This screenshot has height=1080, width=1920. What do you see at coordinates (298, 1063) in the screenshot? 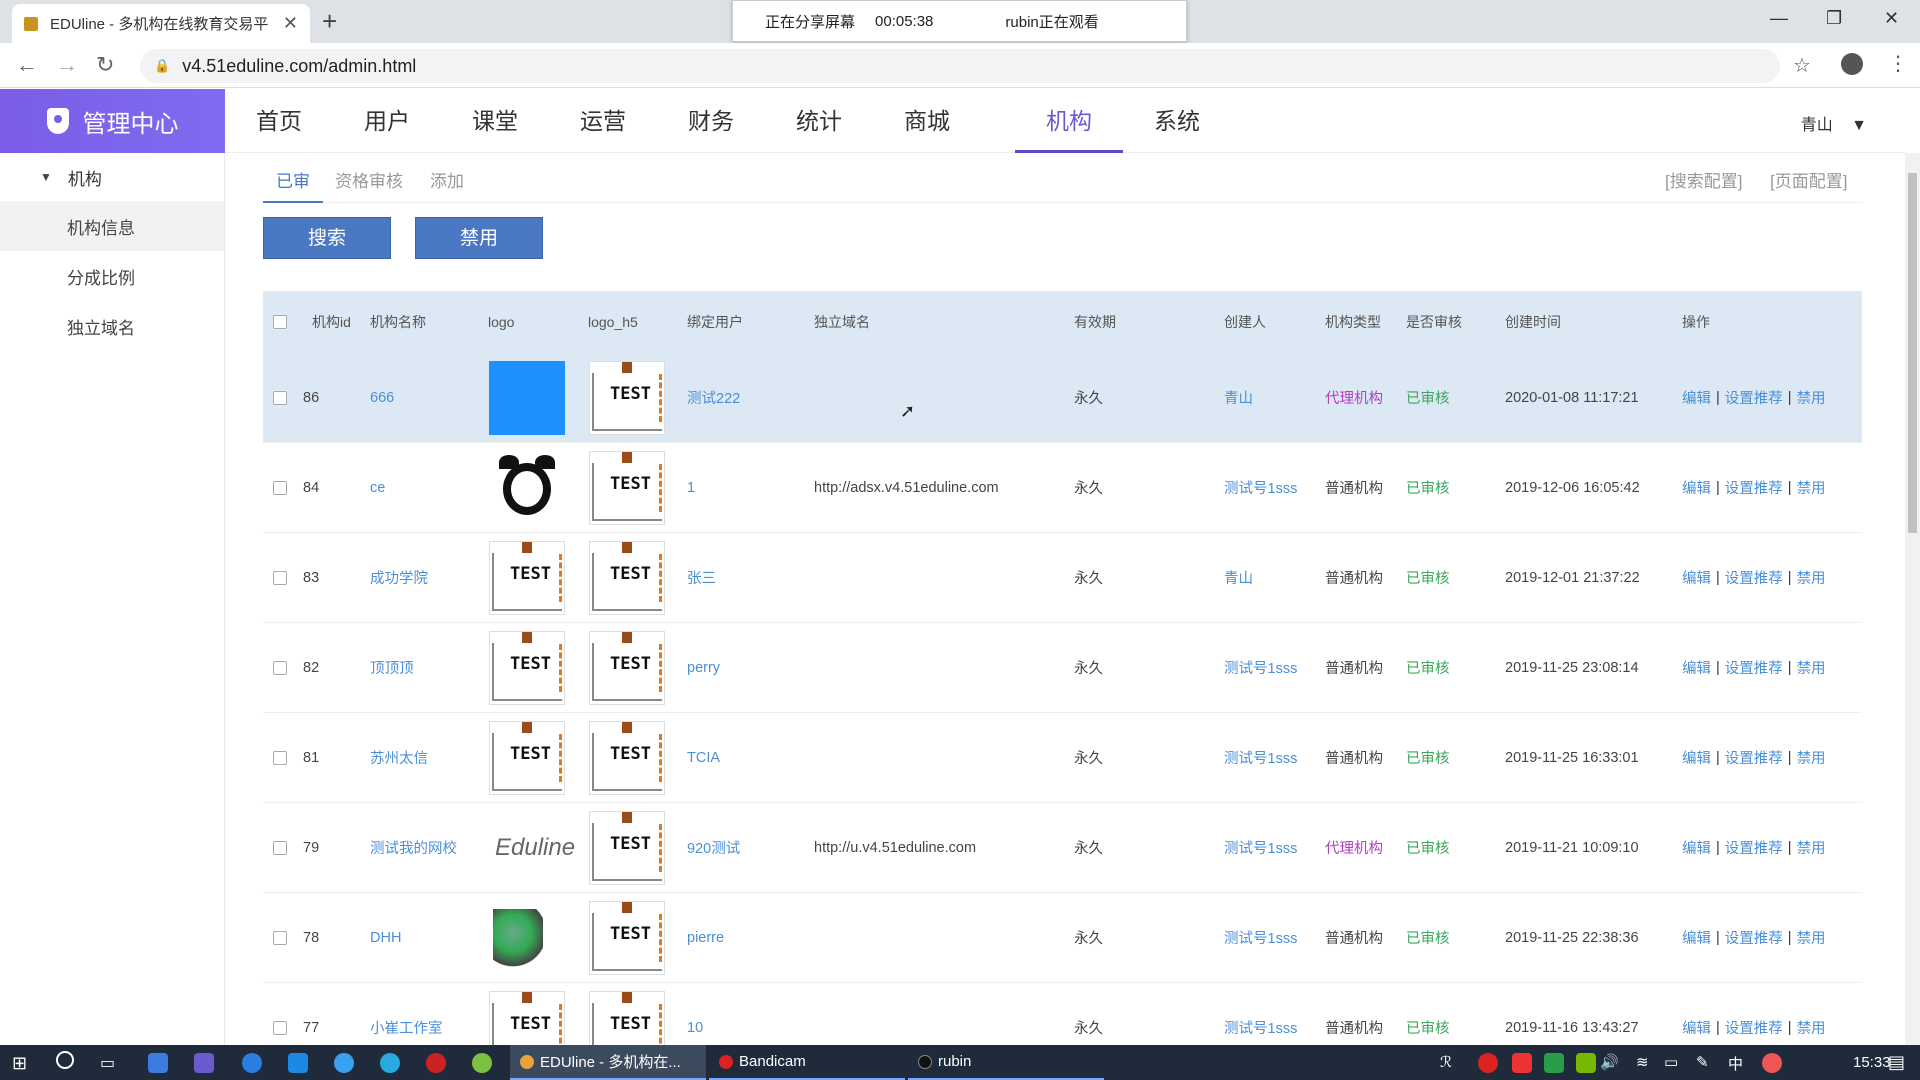
I see `edge-icon` at bounding box center [298, 1063].